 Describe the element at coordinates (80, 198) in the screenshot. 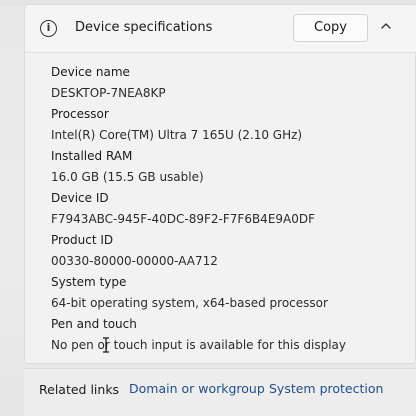

I see `spec-label-device-id: Device ID` at that location.